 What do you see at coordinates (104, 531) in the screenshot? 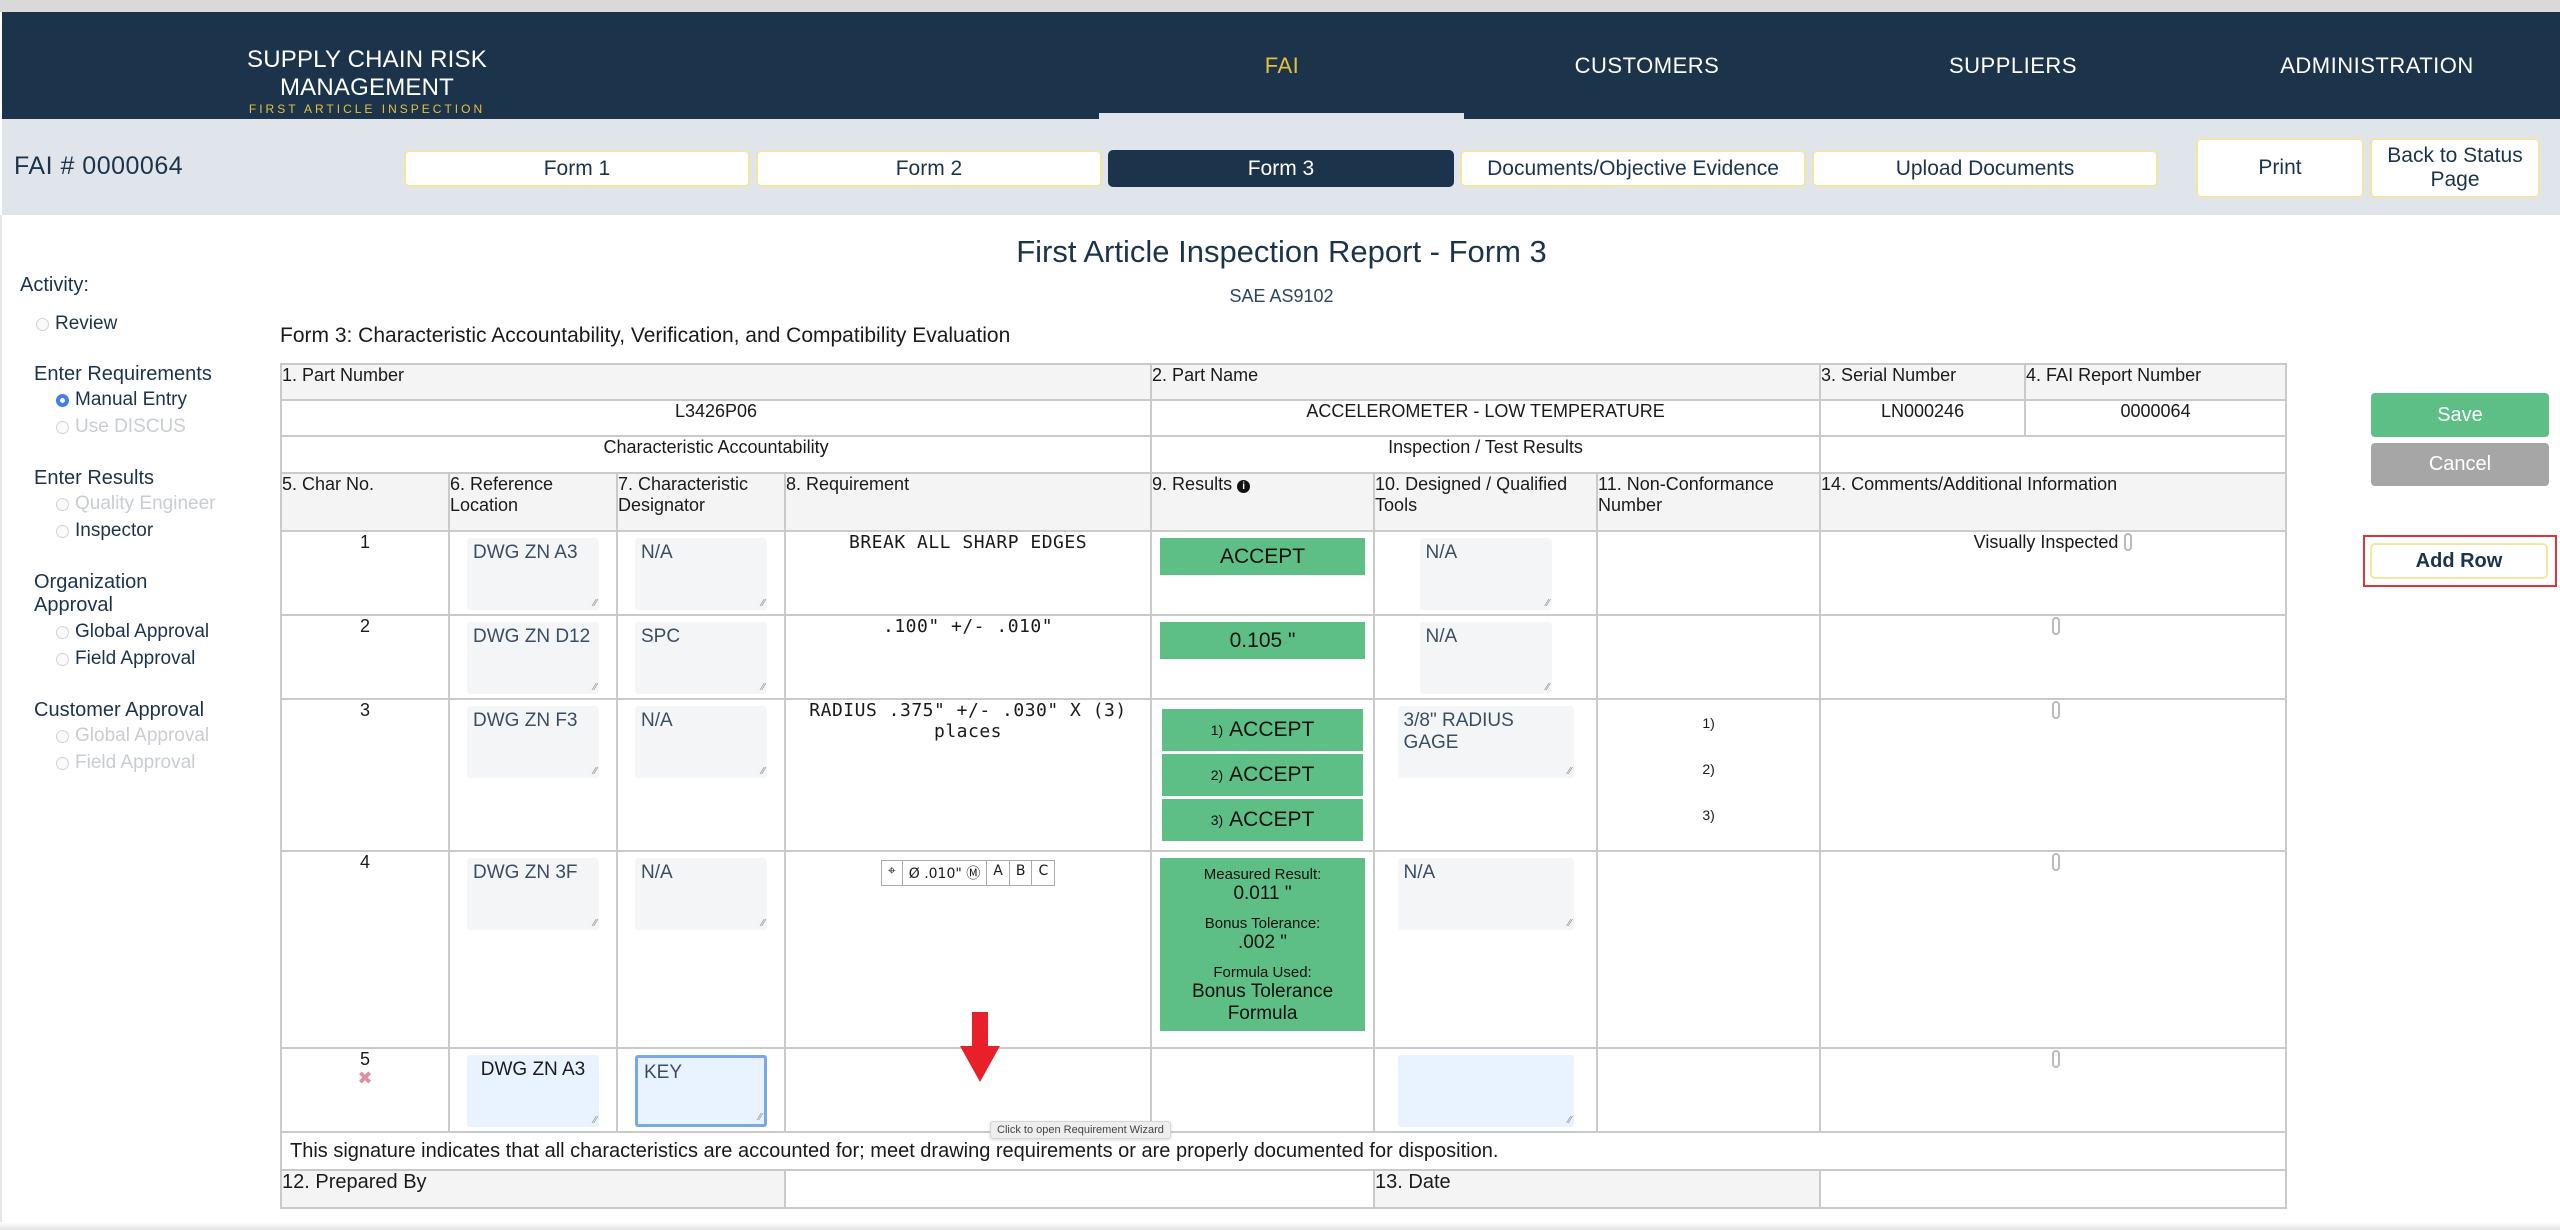
I see `radio-inspector: Inspector` at bounding box center [104, 531].